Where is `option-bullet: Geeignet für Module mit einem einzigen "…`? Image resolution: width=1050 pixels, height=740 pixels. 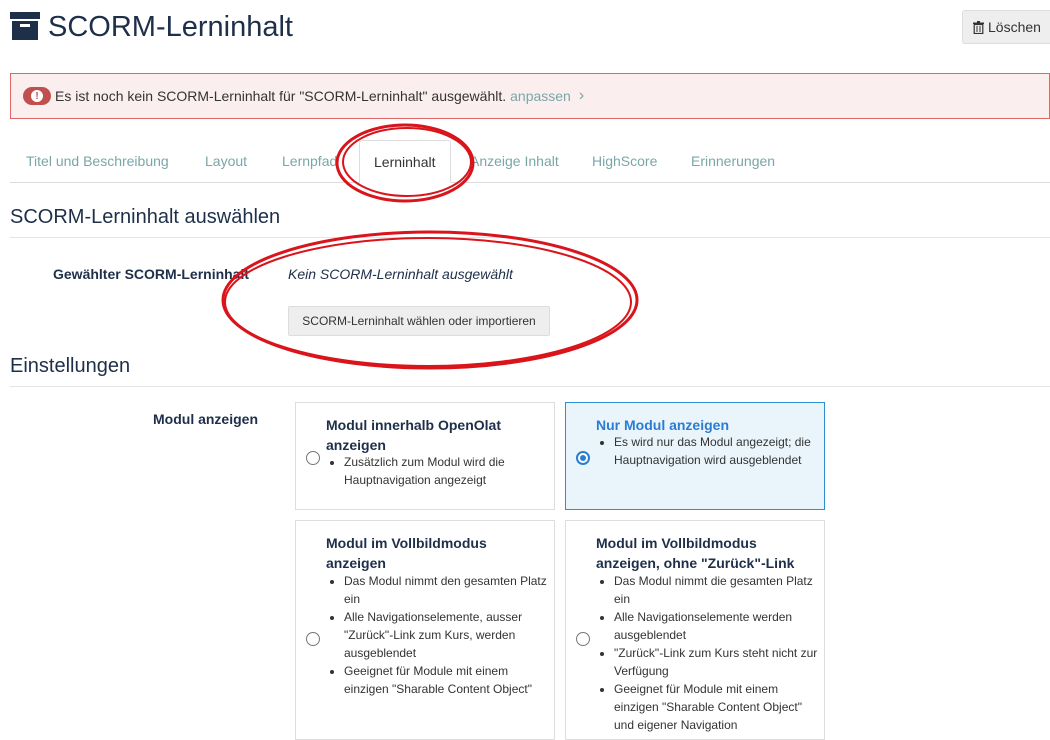 option-bullet: Geeignet für Module mit einem einzigen "… is located at coordinates (449, 680).